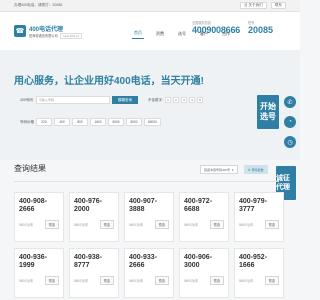 The image size is (320, 300). I want to click on card-number: 400-936-1999, so click(33, 261).